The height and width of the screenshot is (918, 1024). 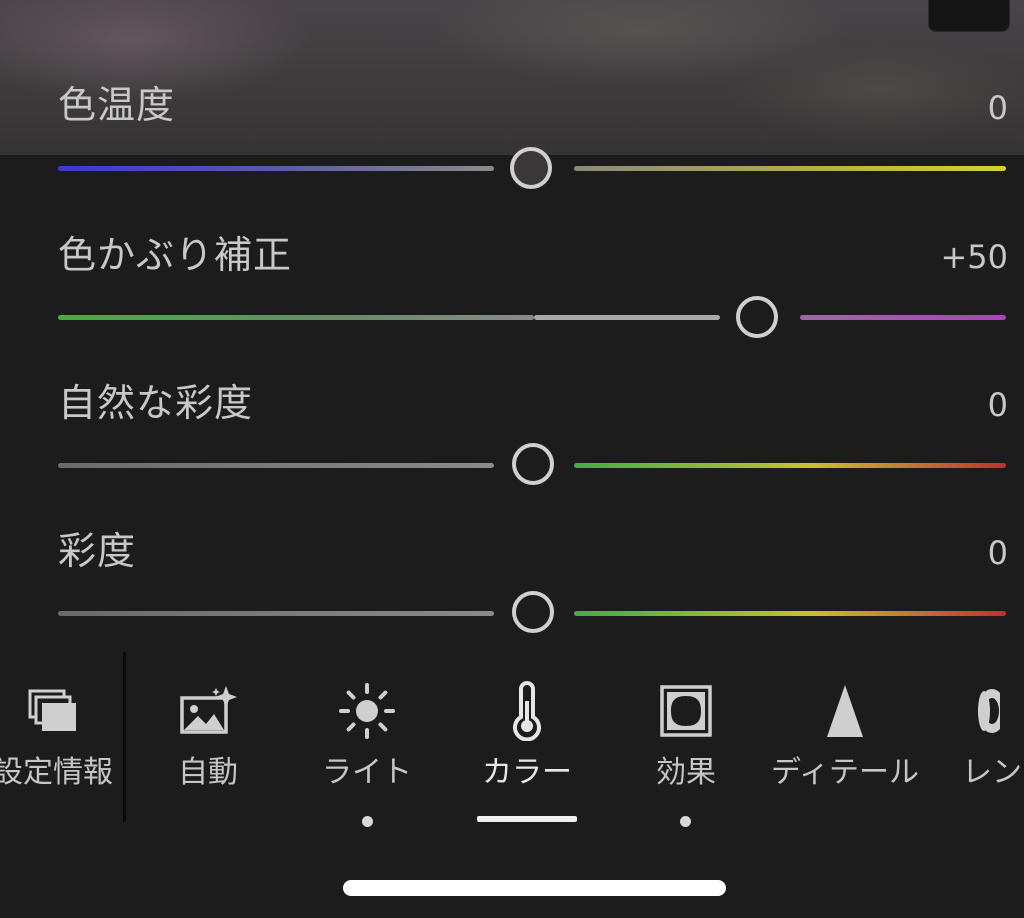 What do you see at coordinates (969, 16) in the screenshot?
I see `photo-overlay-chip` at bounding box center [969, 16].